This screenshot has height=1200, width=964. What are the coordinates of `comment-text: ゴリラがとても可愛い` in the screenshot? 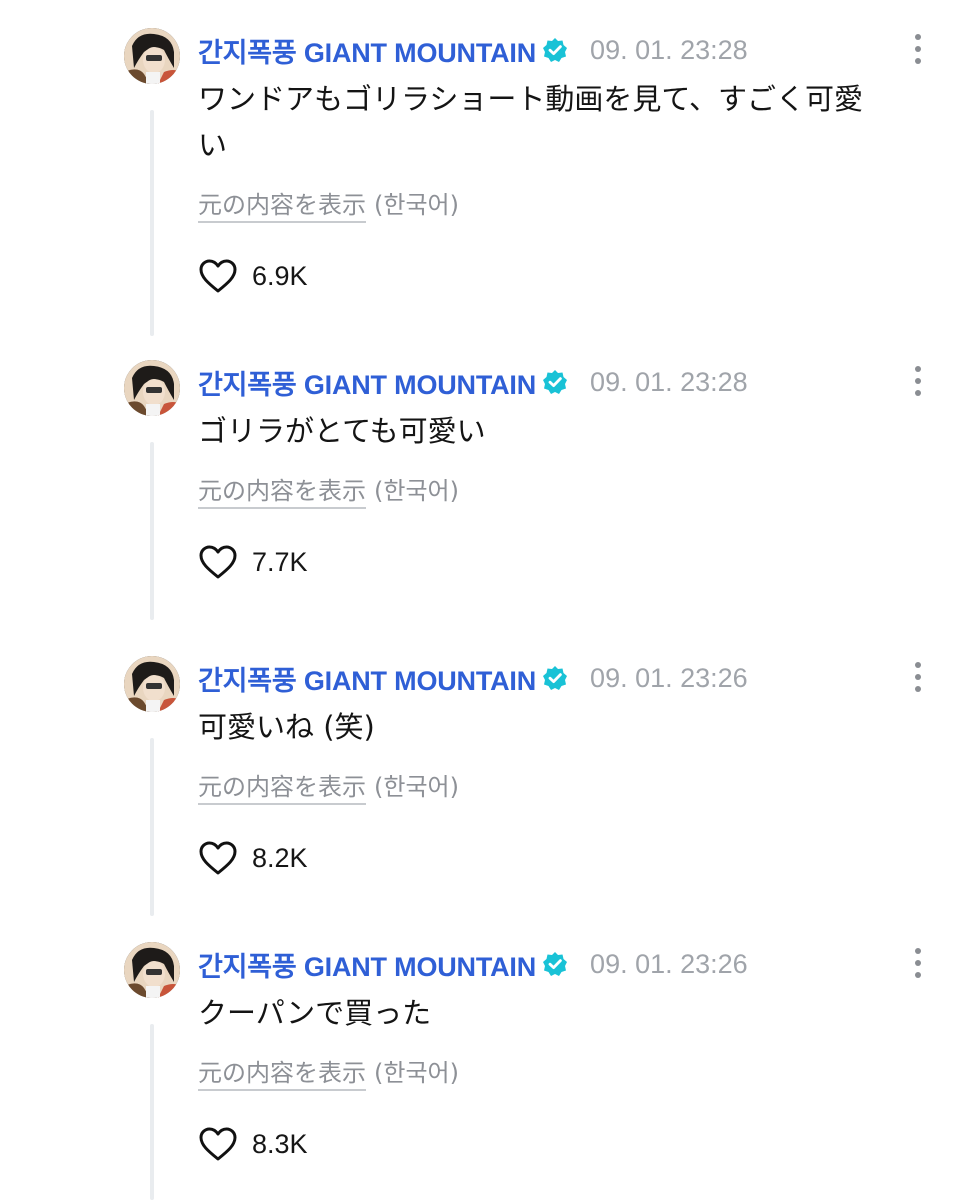 It's located at (342, 431).